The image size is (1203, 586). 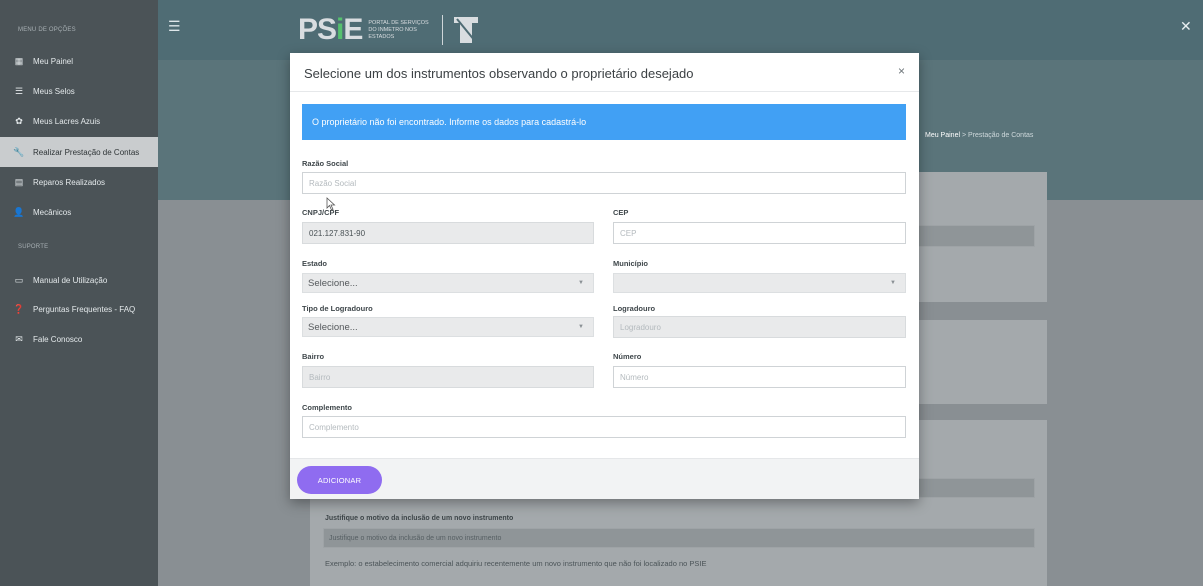 I want to click on breadcrumb-current: Prestação de Contas, so click(x=1001, y=135).